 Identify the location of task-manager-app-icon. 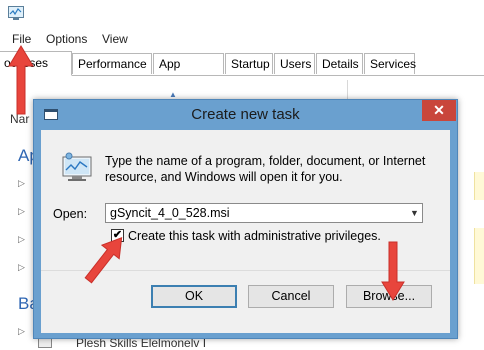
(16, 13).